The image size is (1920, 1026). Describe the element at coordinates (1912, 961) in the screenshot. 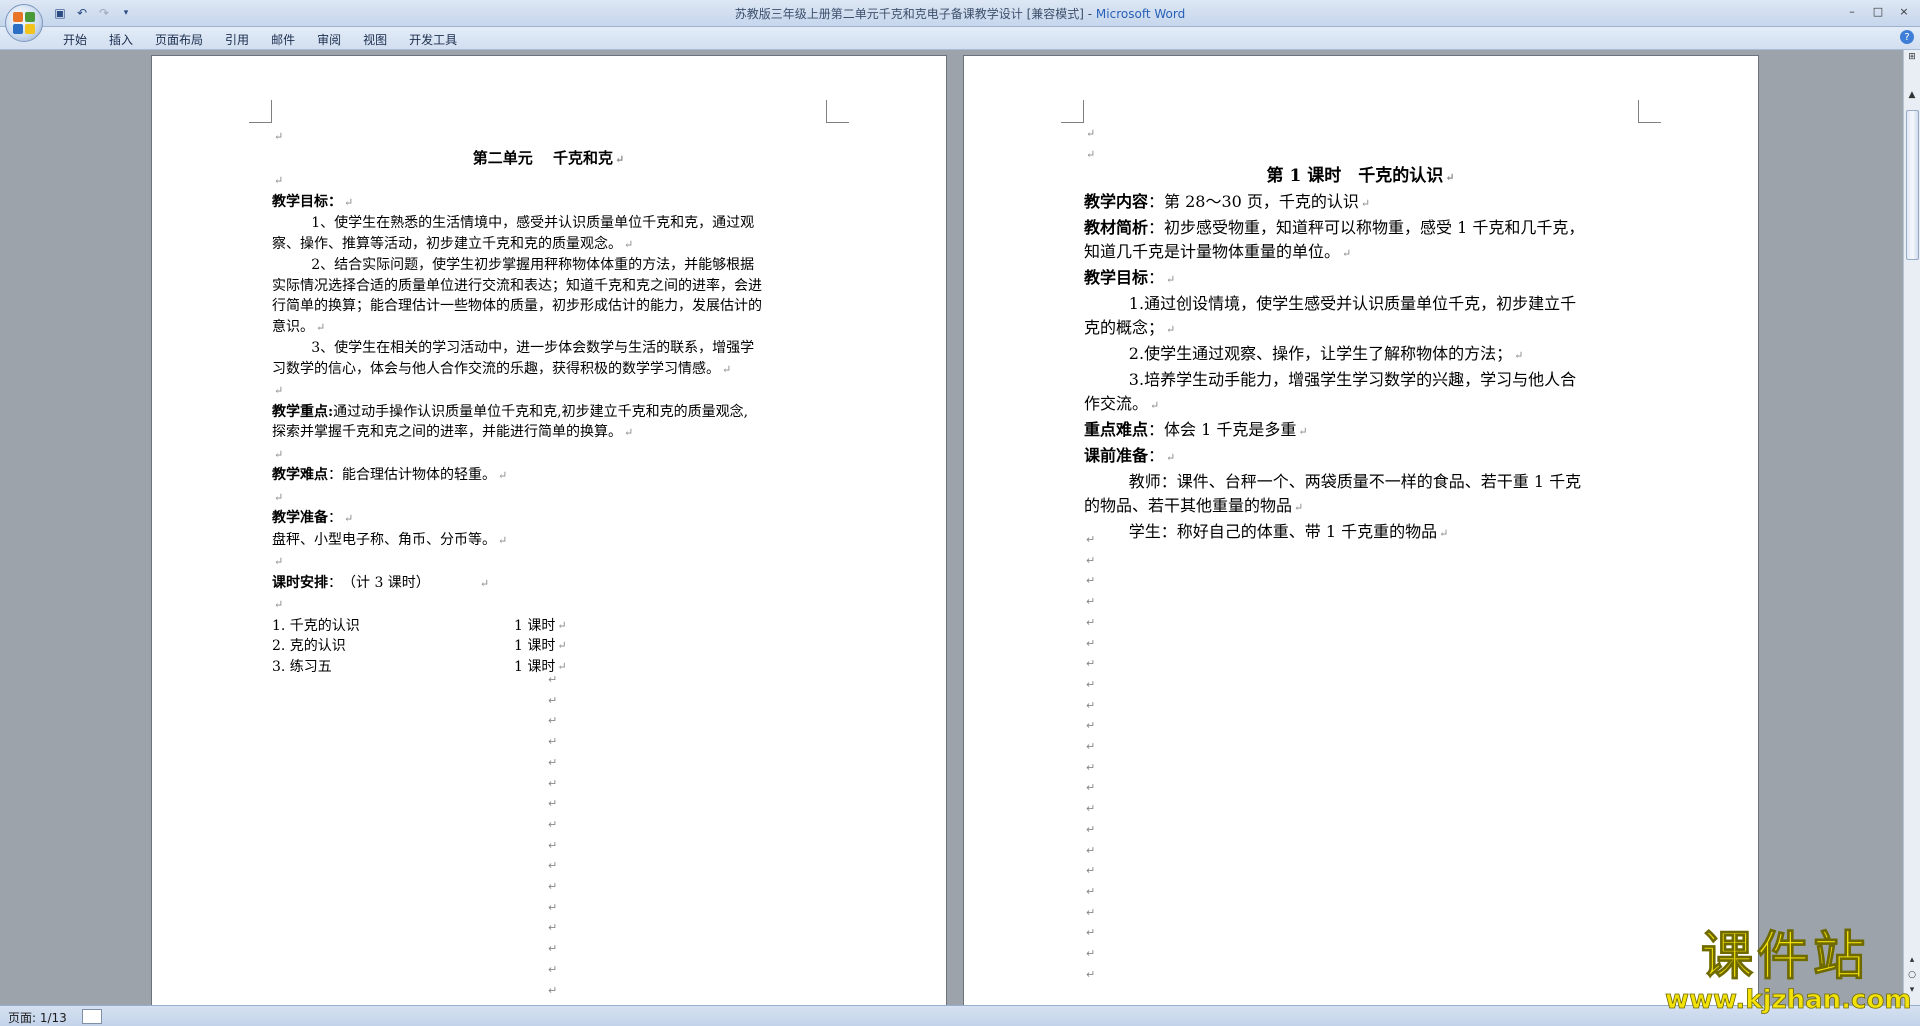

I see `prev-page-icon: ▴` at that location.